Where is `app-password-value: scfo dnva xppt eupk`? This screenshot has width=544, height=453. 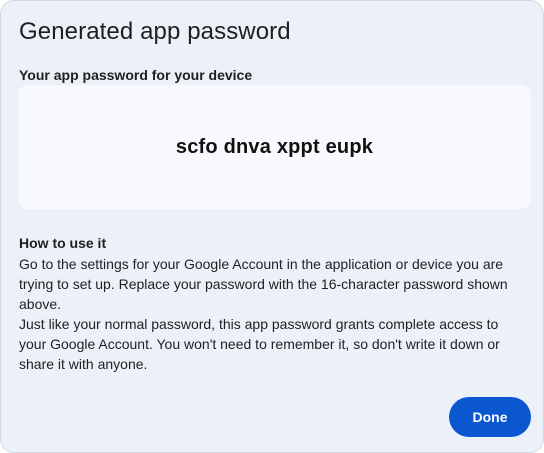
app-password-value: scfo dnva xppt eupk is located at coordinates (274, 147).